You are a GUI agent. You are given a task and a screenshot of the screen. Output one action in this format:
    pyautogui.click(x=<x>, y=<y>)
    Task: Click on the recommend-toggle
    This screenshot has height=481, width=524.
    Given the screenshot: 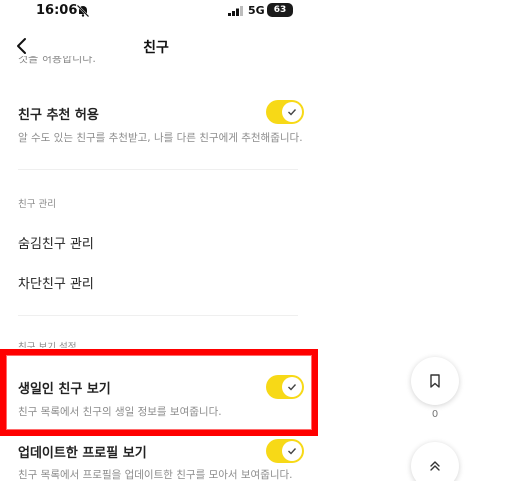 What is the action you would take?
    pyautogui.click(x=285, y=112)
    